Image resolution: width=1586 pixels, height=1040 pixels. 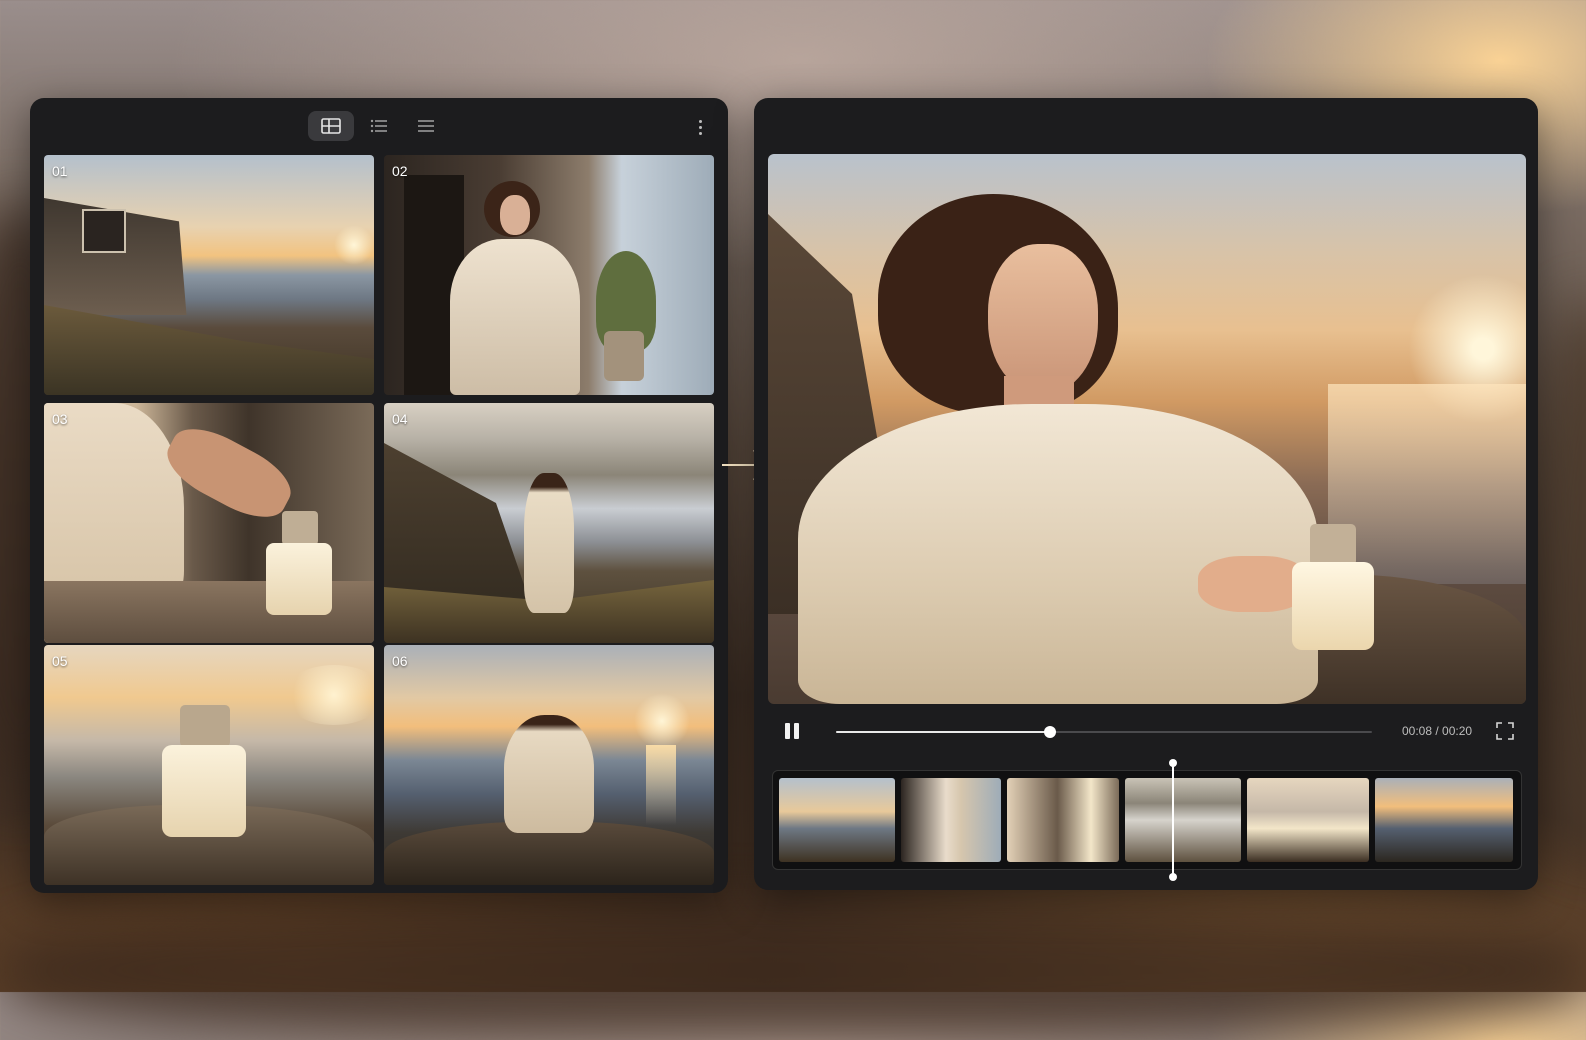 What do you see at coordinates (549, 774) in the screenshot?
I see `woman-seated` at bounding box center [549, 774].